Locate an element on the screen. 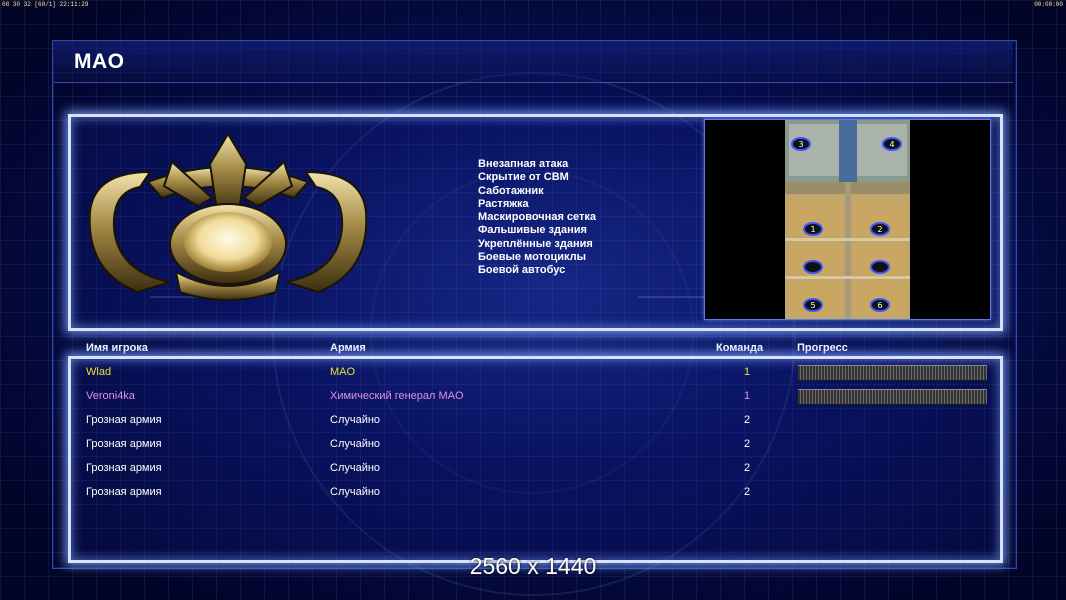  modifier-item: Внезапная атака is located at coordinates (523, 164).